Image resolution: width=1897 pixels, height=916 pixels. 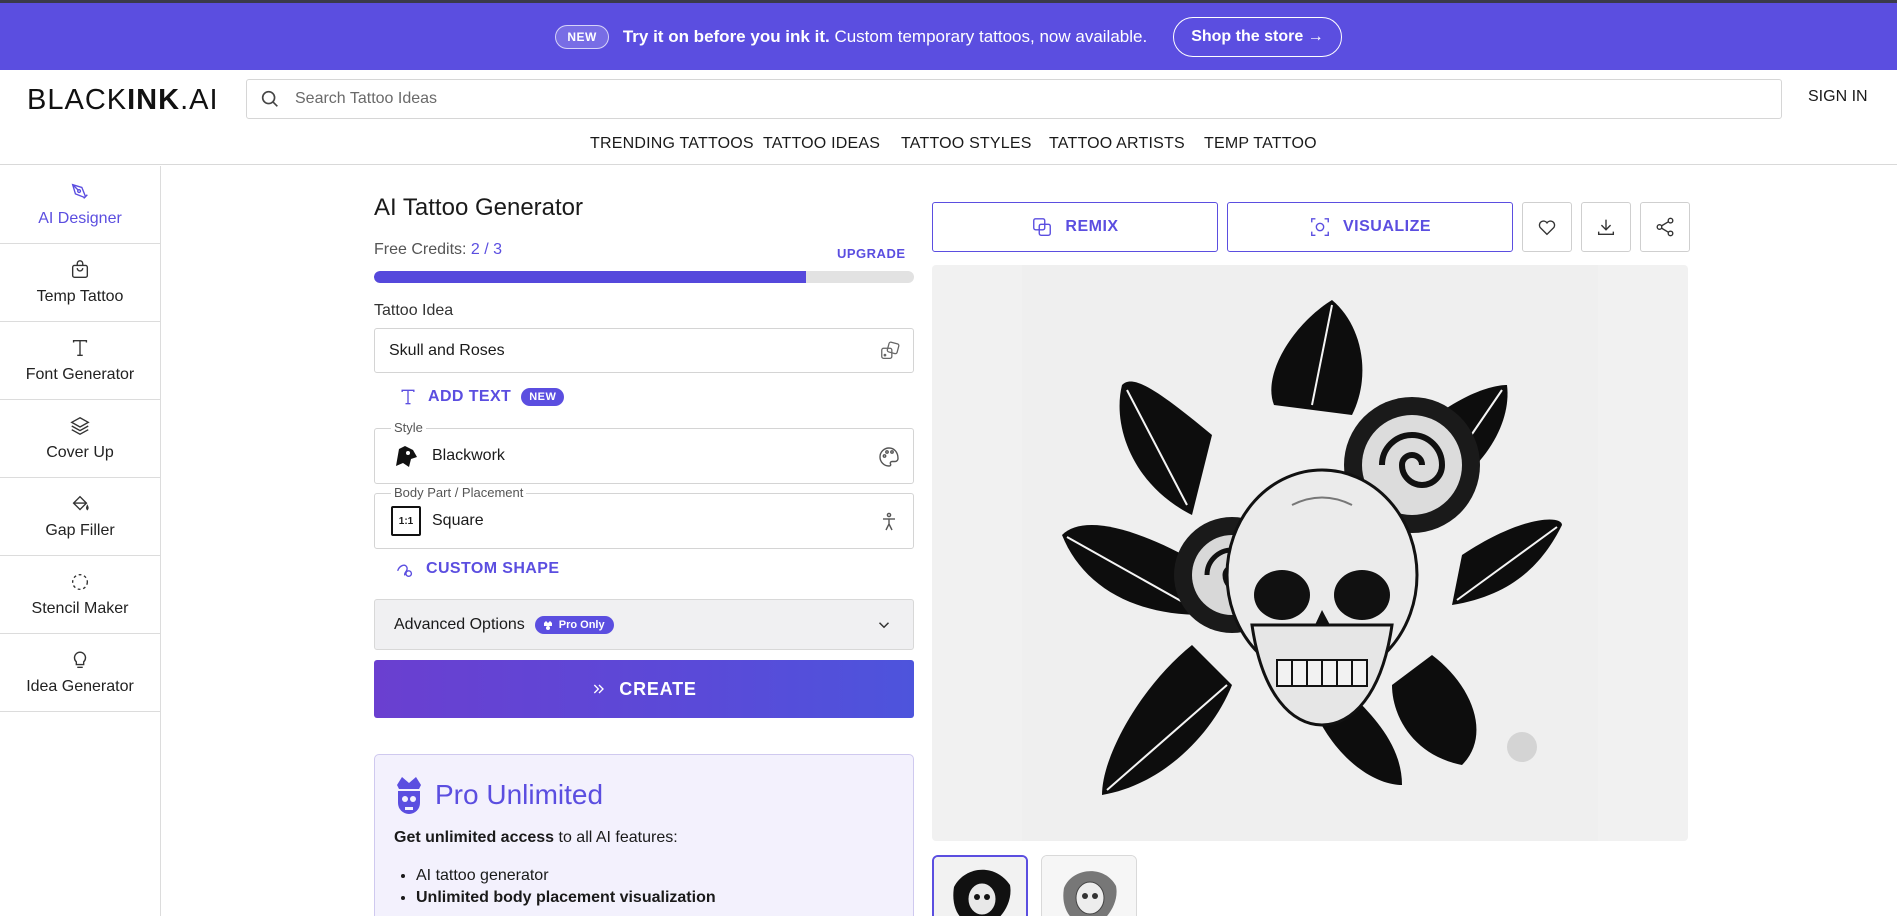 What do you see at coordinates (1387, 226) in the screenshot?
I see `visualize-label: VISUALIZE` at bounding box center [1387, 226].